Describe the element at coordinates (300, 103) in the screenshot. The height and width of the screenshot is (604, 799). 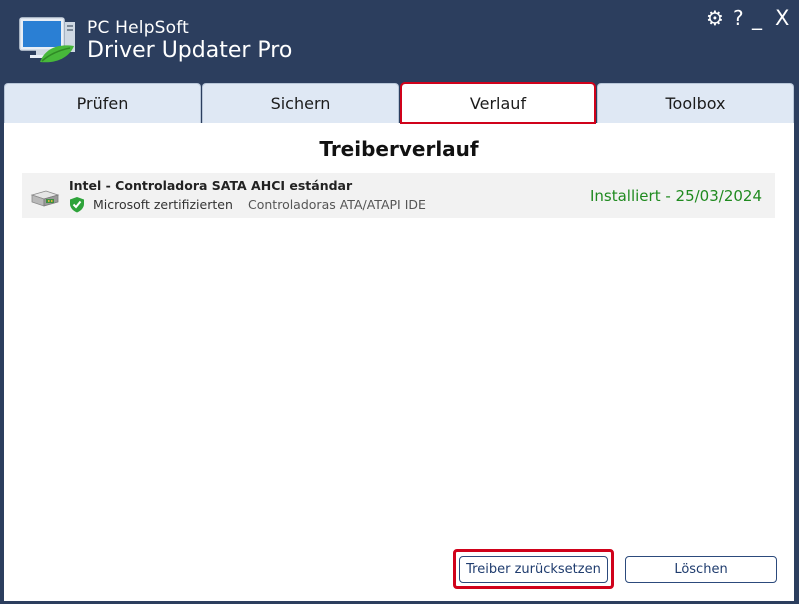
I see `tab-sichern: Sichern` at that location.